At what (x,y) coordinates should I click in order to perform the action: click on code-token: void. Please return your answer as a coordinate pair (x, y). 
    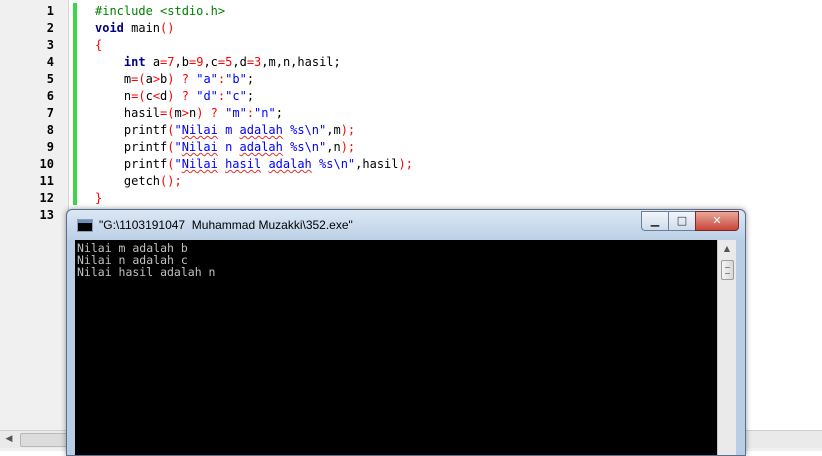
    Looking at the image, I should click on (109, 28).